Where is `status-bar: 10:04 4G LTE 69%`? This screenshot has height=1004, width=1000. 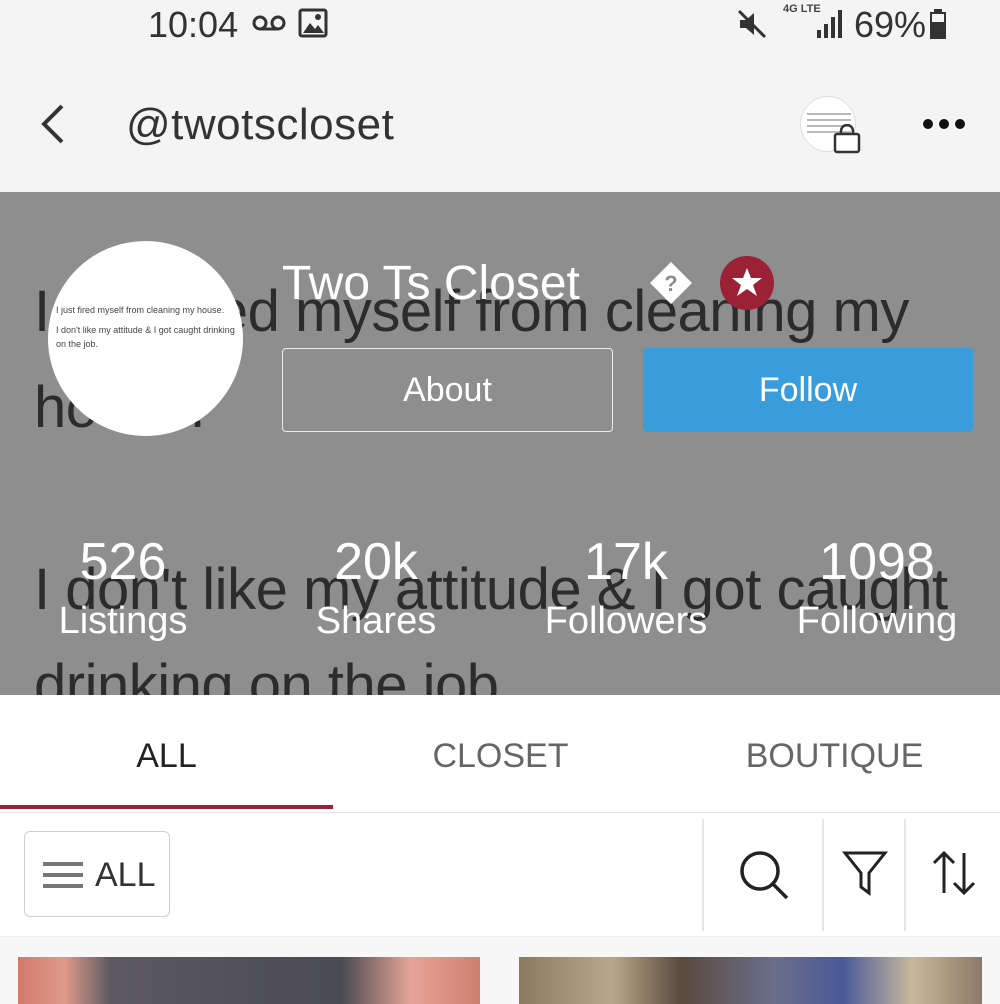
status-bar: 10:04 4G LTE 69% is located at coordinates (500, 25).